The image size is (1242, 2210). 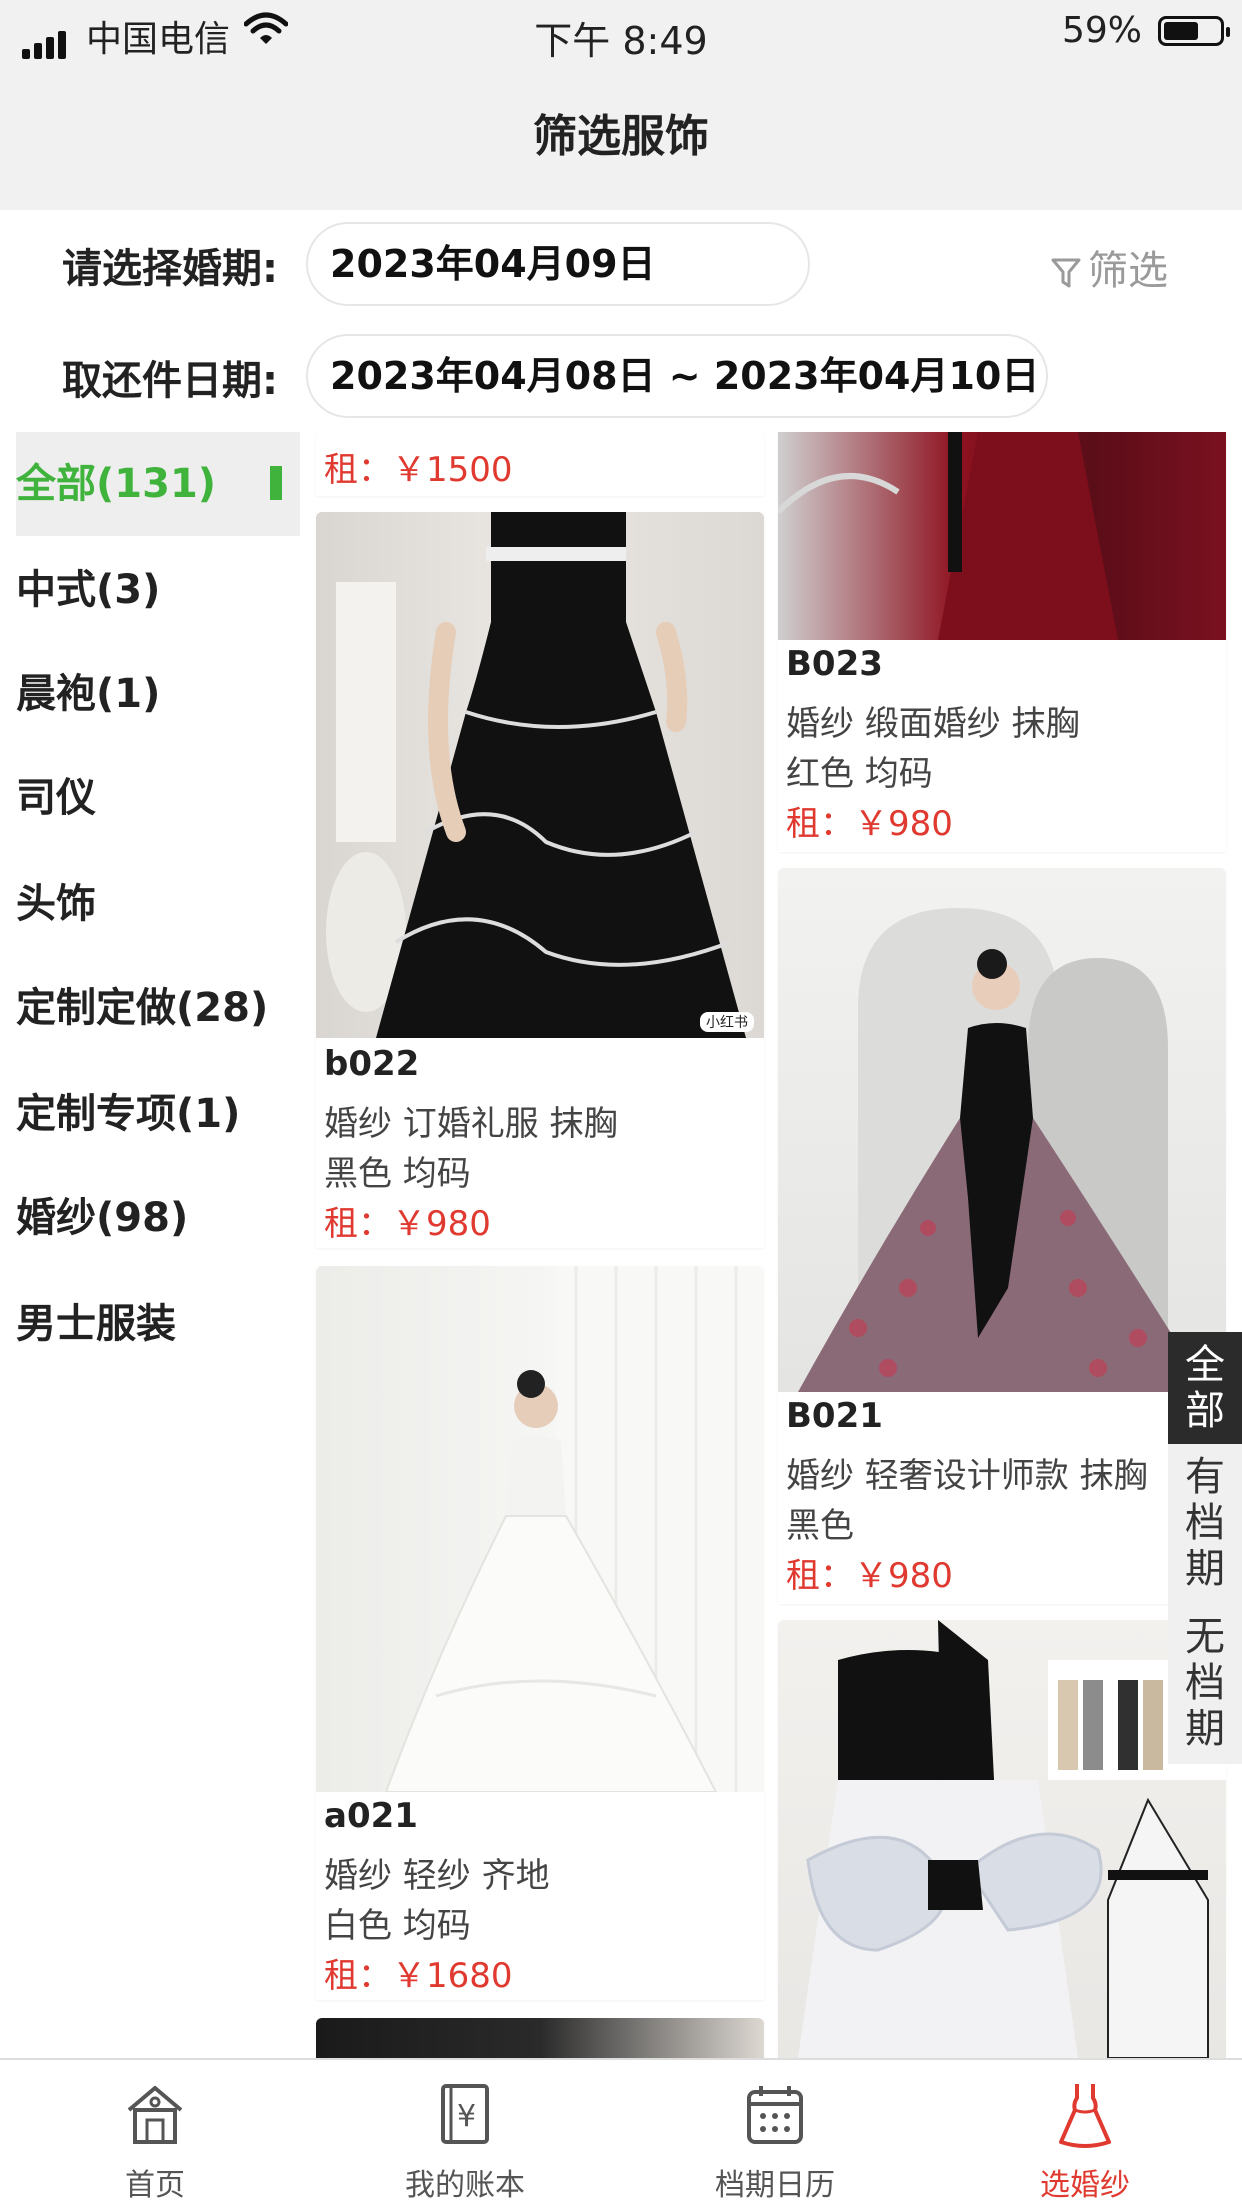 I want to click on product-tags: 婚纱 订婚礼服 抹胸, so click(x=471, y=1124).